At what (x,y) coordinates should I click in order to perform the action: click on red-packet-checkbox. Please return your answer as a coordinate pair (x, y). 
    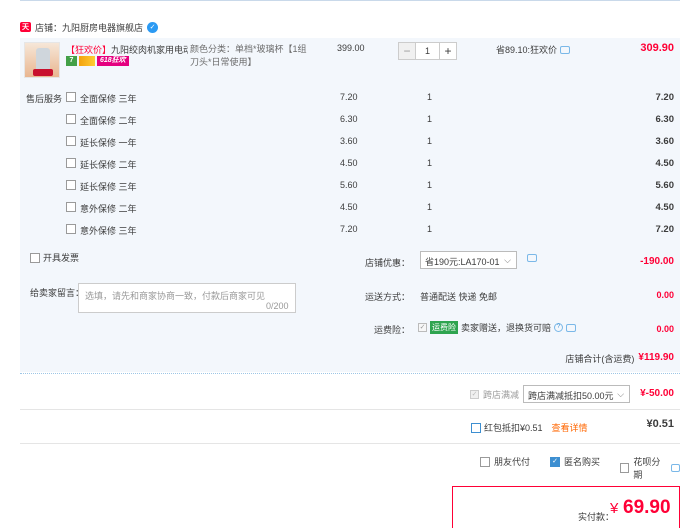
    Looking at the image, I should click on (476, 427).